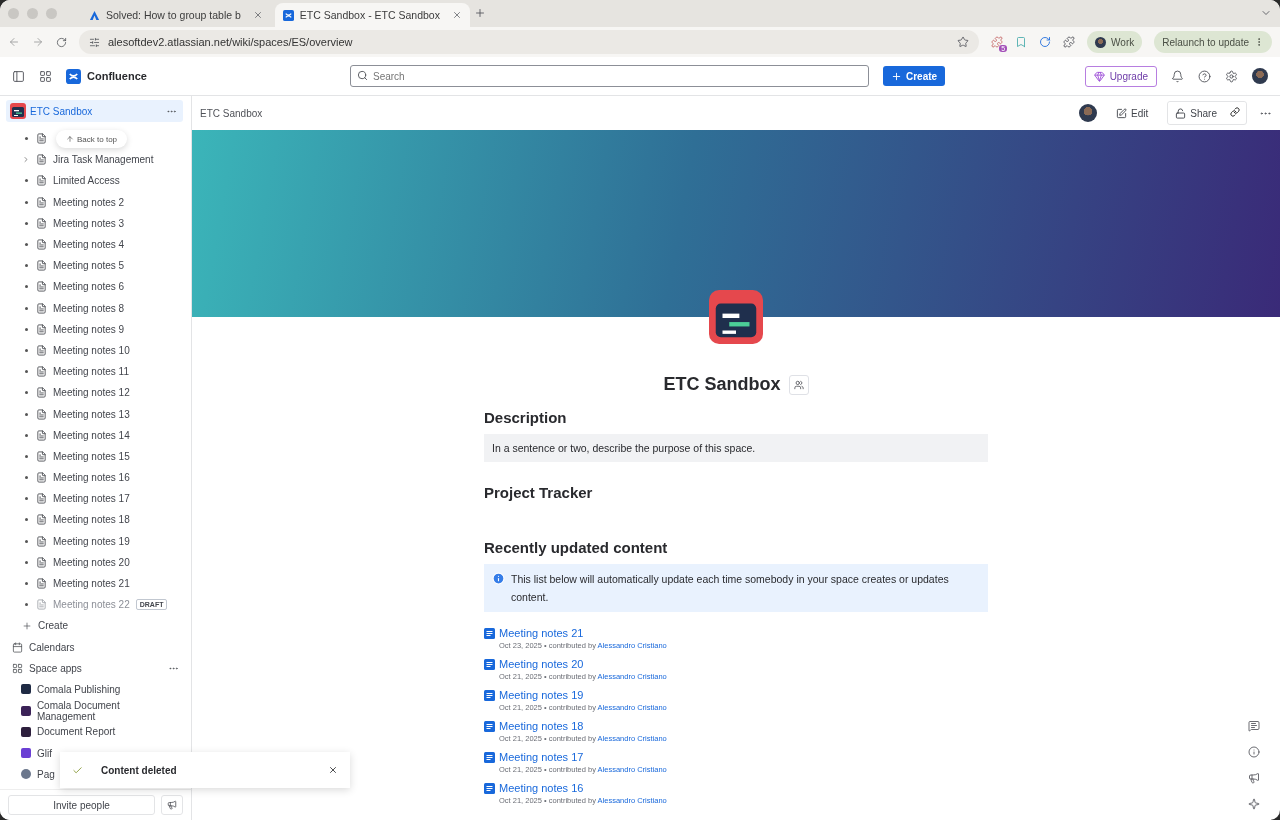  Describe the element at coordinates (89, 245) in the screenshot. I see `page-link: Meeting notes 4` at that location.